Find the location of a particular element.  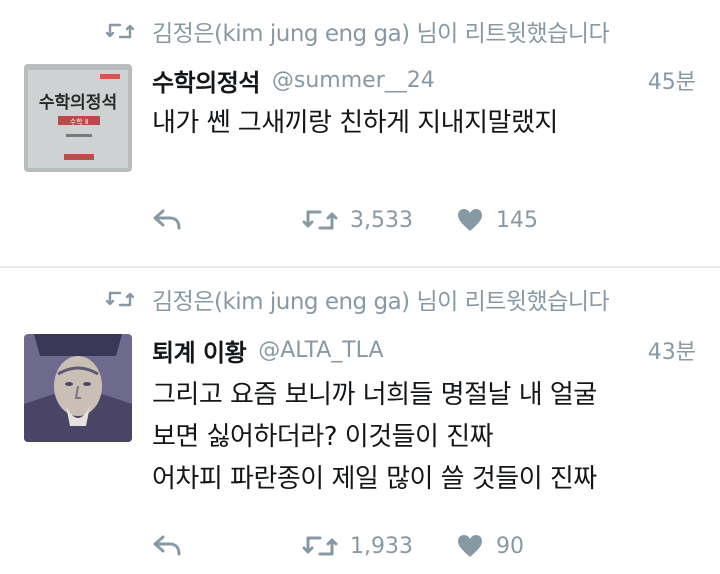

like-count: 90 is located at coordinates (510, 546).